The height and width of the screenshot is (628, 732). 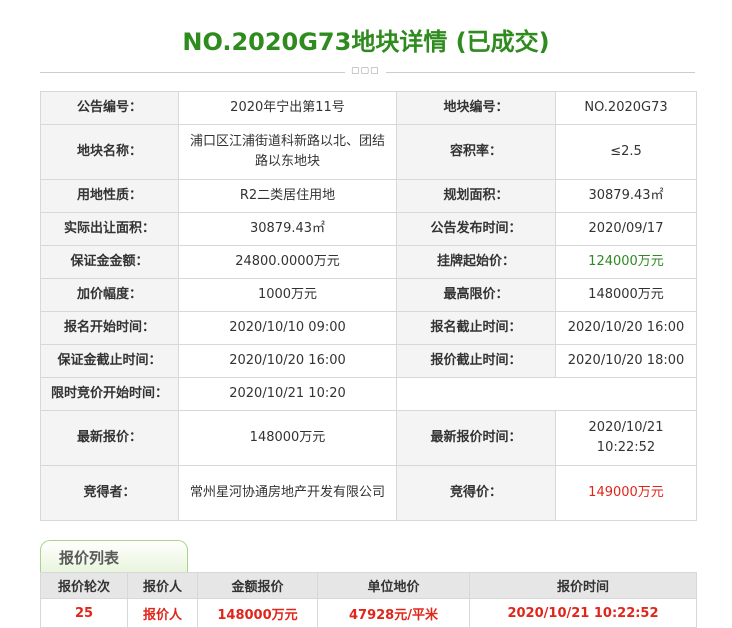 What do you see at coordinates (476, 295) in the screenshot?
I see `max-price-label: 最高限价：` at bounding box center [476, 295].